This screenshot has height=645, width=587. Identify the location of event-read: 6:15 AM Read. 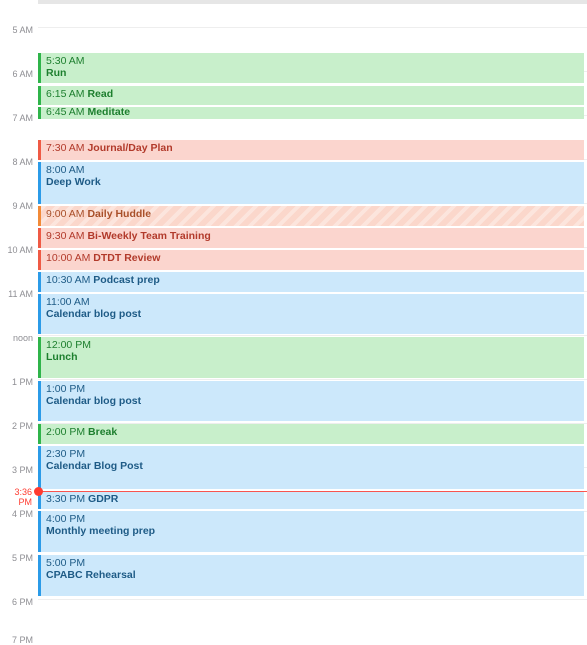
(311, 95).